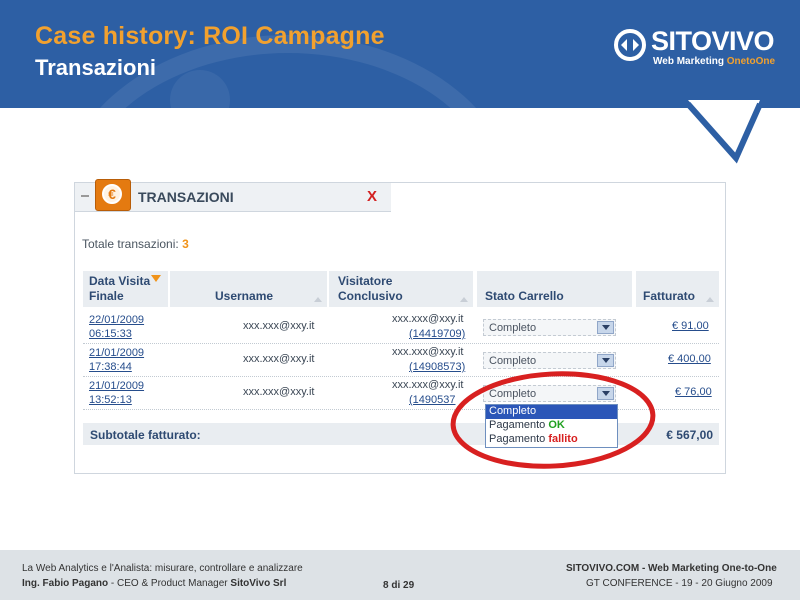  What do you see at coordinates (437, 367) in the screenshot?
I see `visitor-id-link: (14908573)` at bounding box center [437, 367].